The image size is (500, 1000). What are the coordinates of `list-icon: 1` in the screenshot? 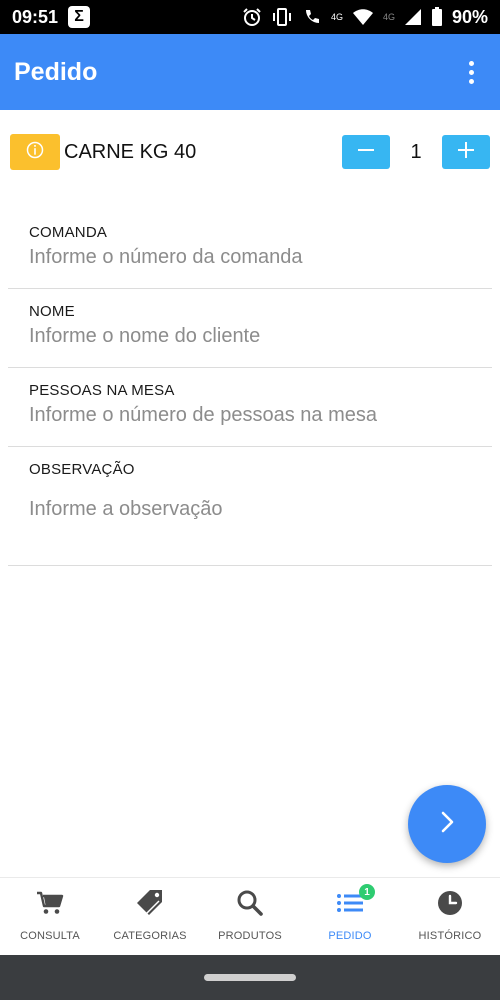 It's located at (355, 901).